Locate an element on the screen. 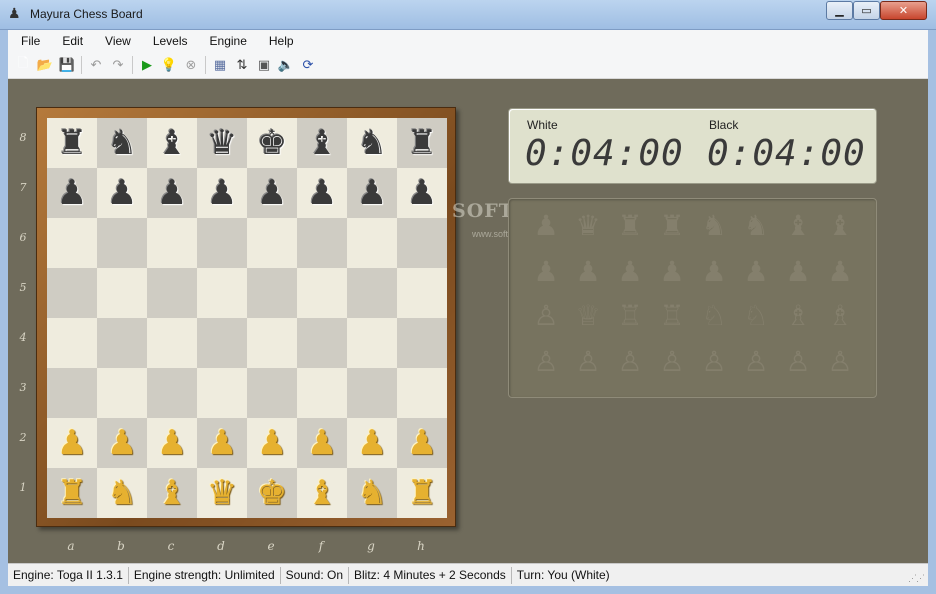  redo-button: ↷ is located at coordinates (118, 65).